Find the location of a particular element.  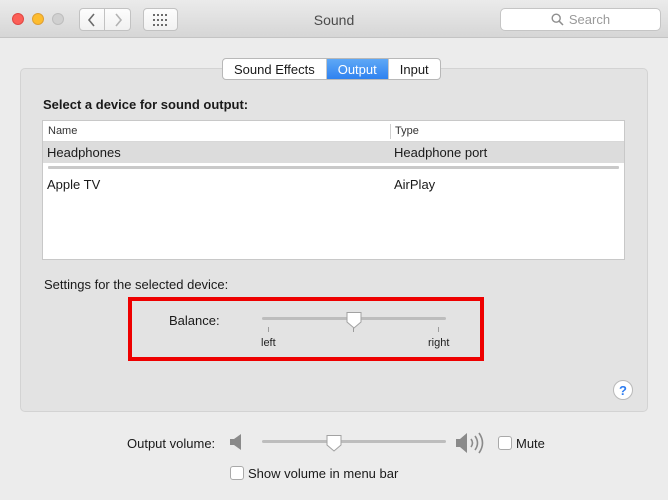

table-header: Name Type is located at coordinates (333, 131).